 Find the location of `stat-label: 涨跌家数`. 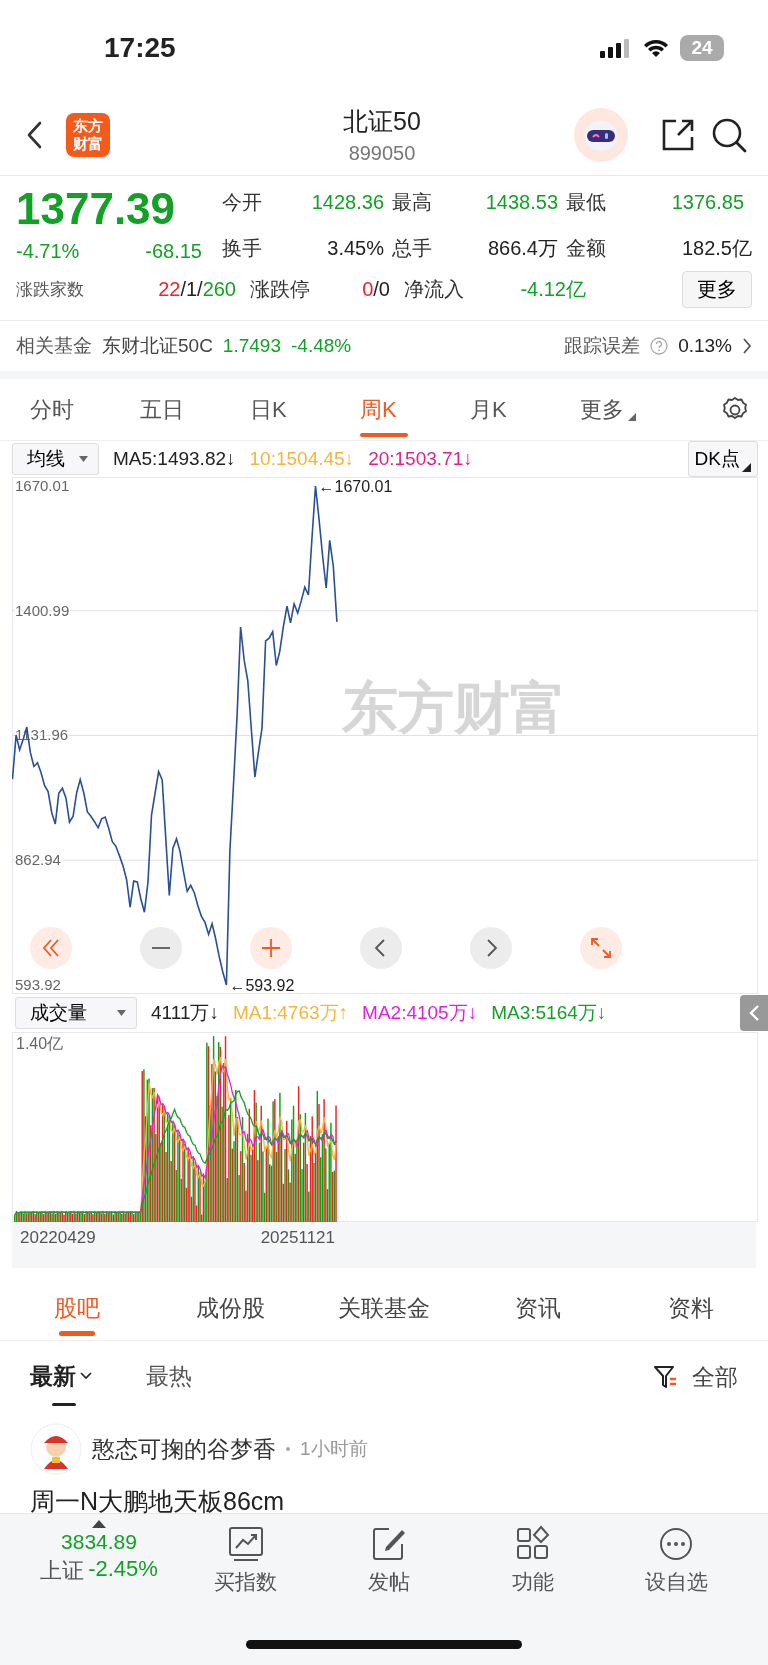

stat-label: 涨跌家数 is located at coordinates (50, 290).